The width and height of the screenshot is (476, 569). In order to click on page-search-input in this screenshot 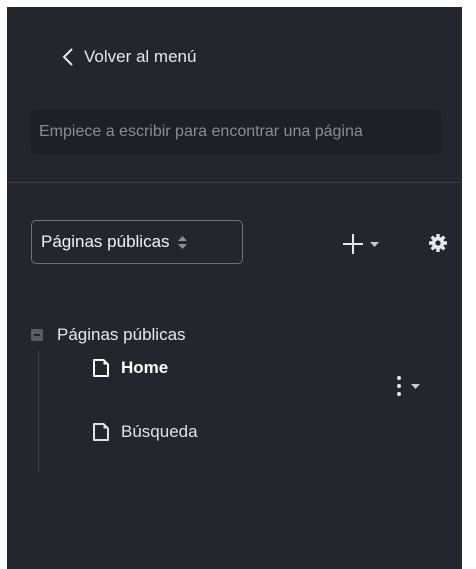, I will do `click(236, 132)`.